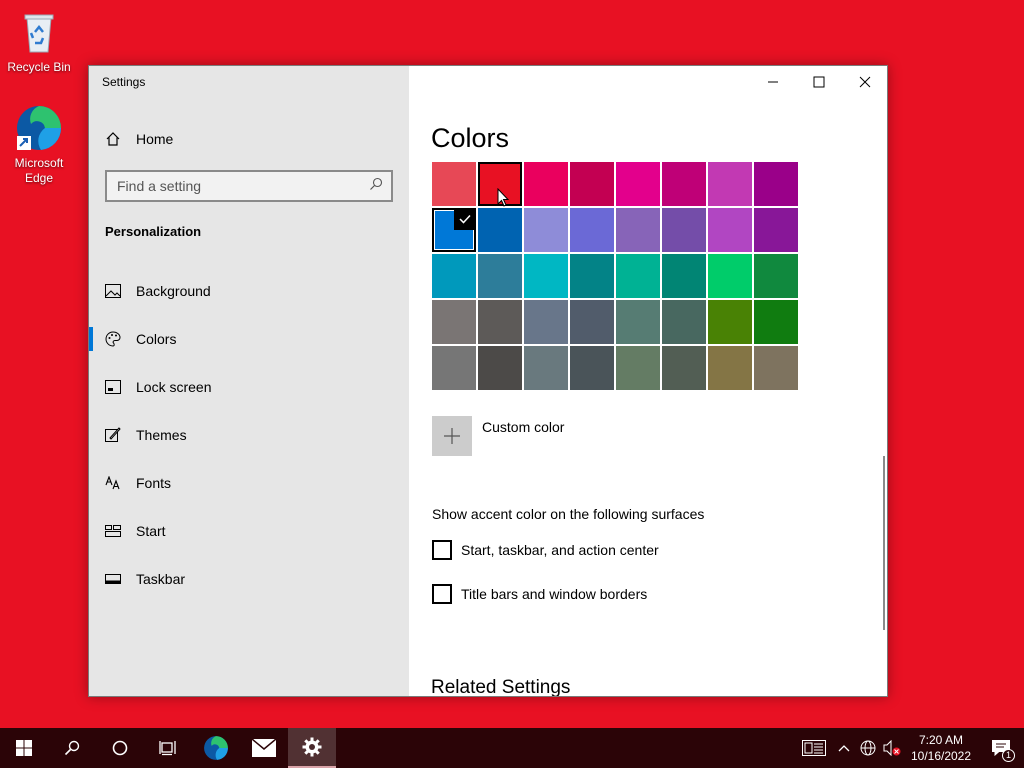  I want to click on sidebar-item-fonts: Fonts, so click(249, 483).